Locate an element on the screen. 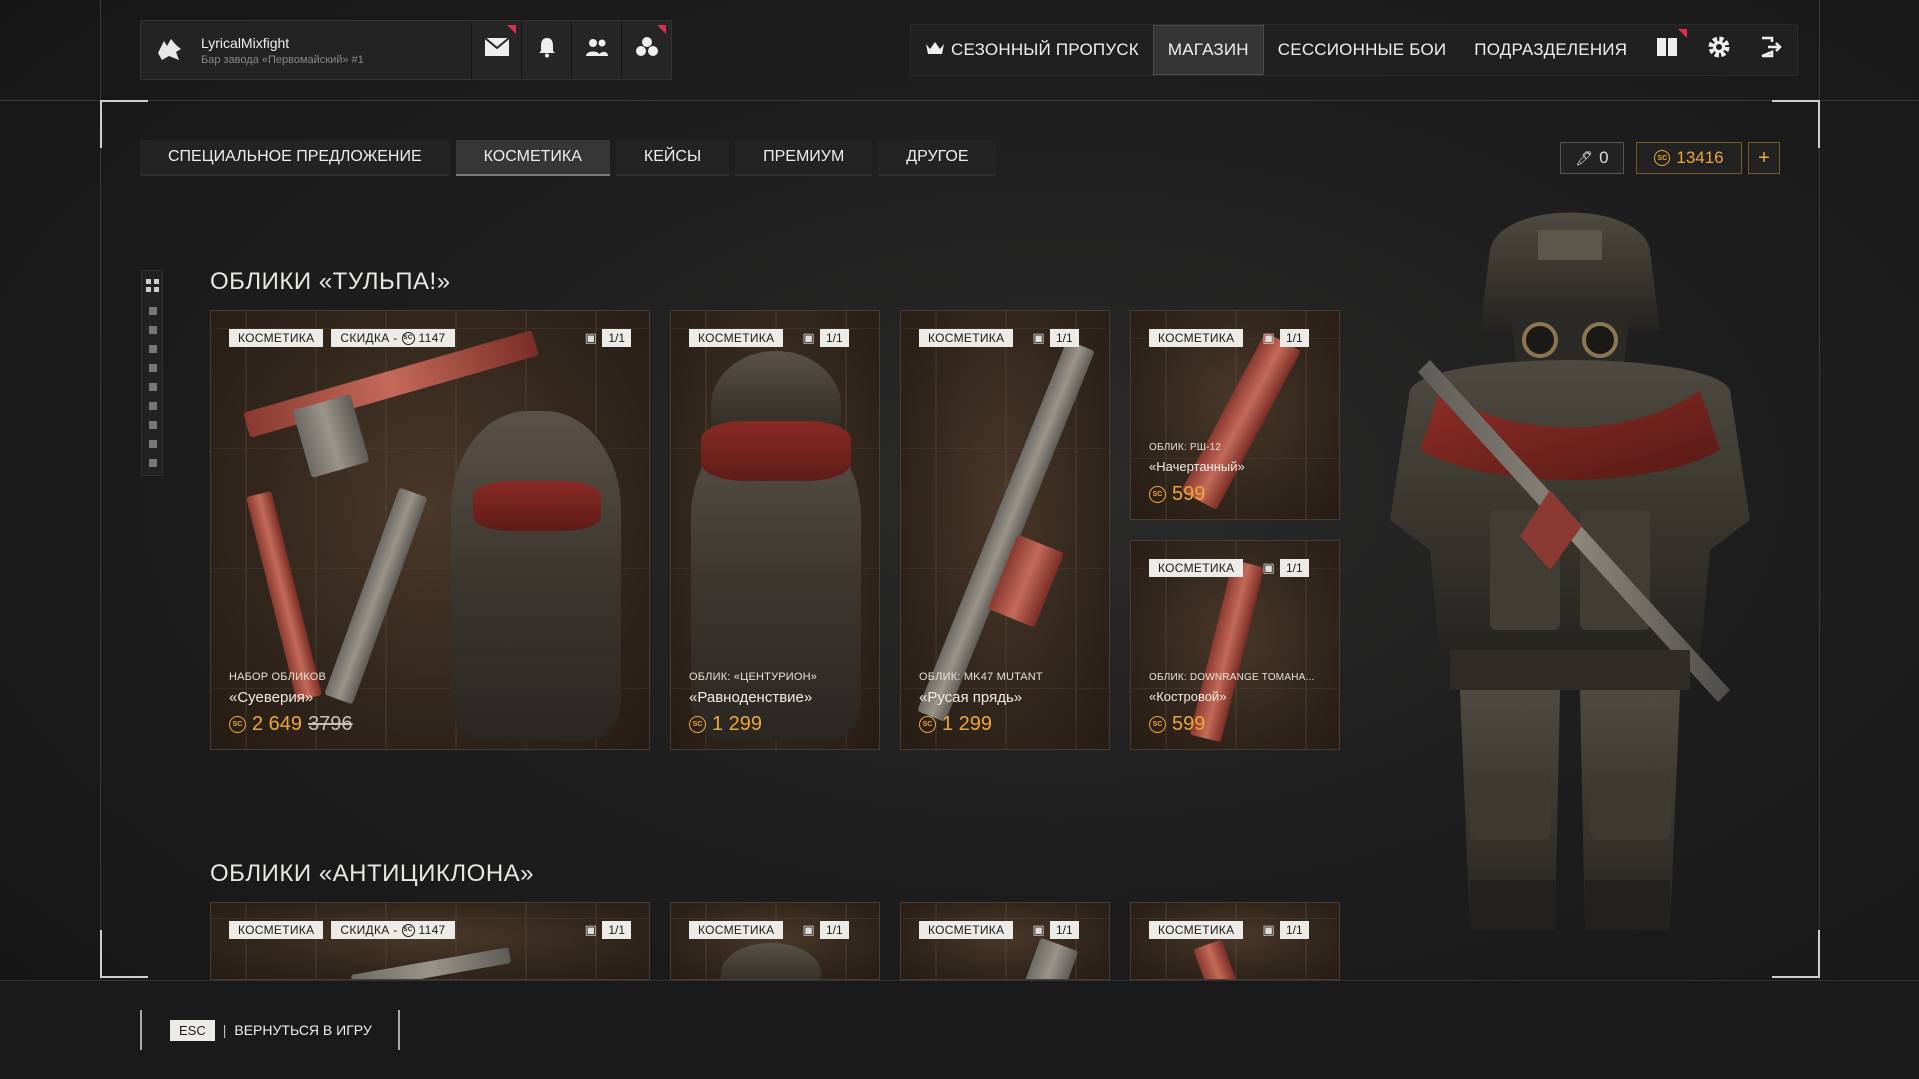 The image size is (1919, 1079). notifications-button is located at coordinates (546, 50).